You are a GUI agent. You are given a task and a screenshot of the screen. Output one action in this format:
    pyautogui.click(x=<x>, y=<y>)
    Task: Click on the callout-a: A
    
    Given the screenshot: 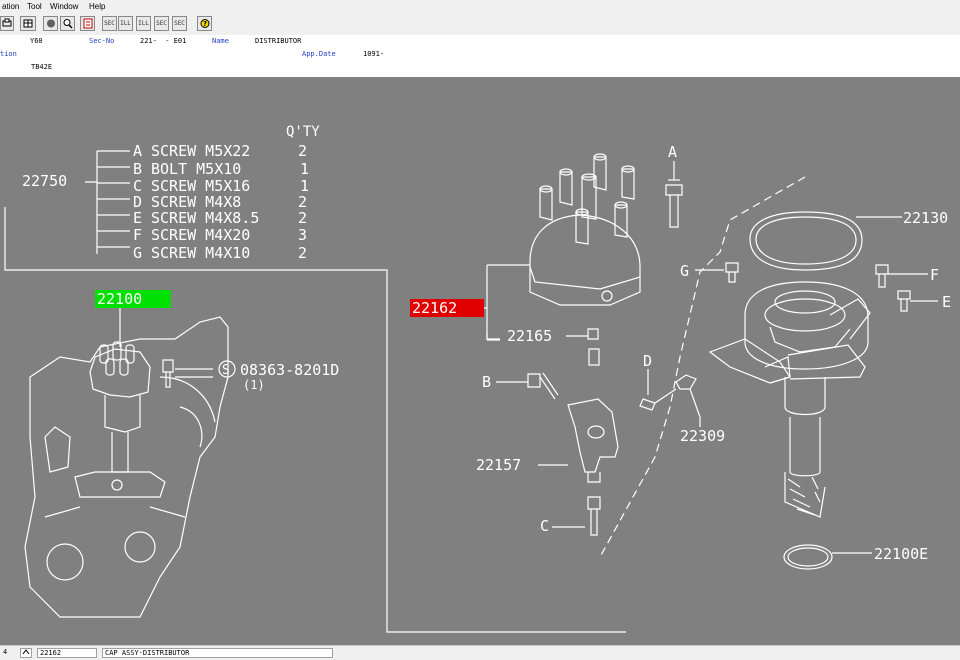 What is the action you would take?
    pyautogui.click(x=672, y=152)
    